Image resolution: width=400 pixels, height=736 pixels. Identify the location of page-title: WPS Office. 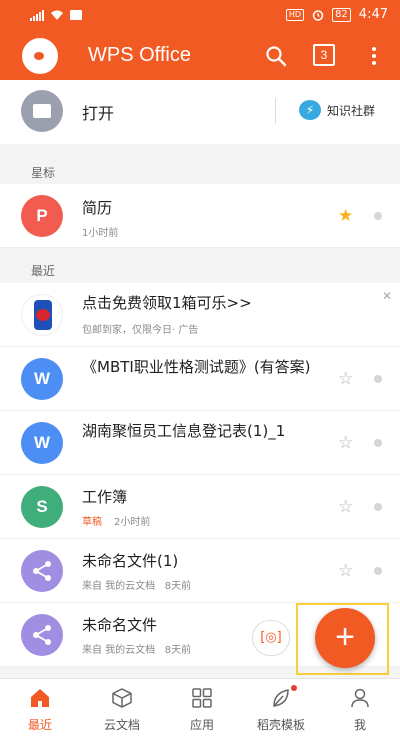
(139, 55).